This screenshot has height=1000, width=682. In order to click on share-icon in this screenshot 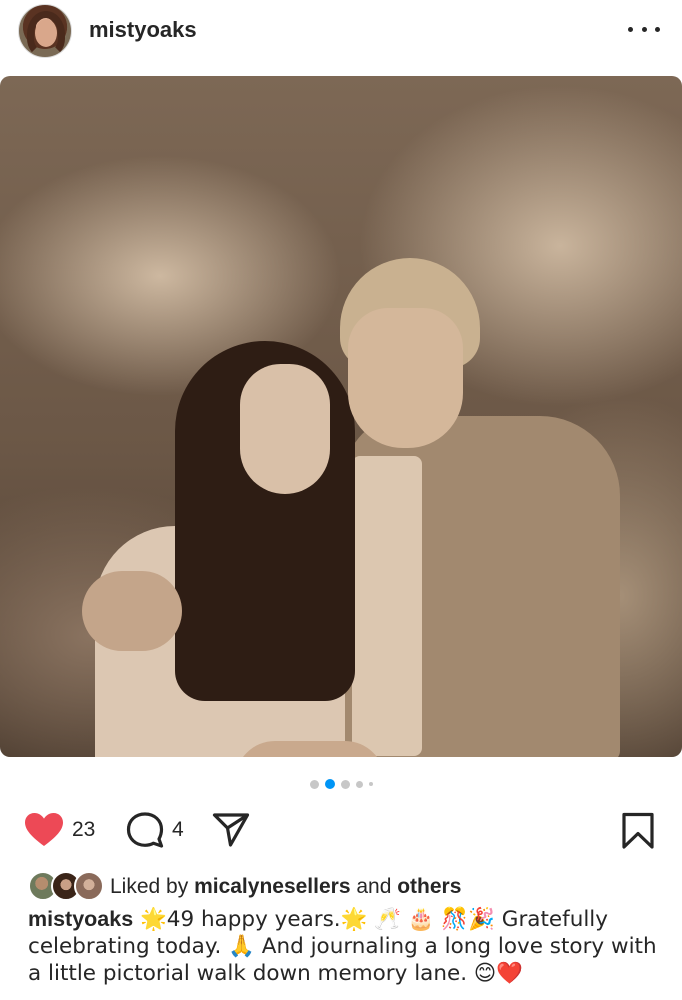, I will do `click(231, 830)`.